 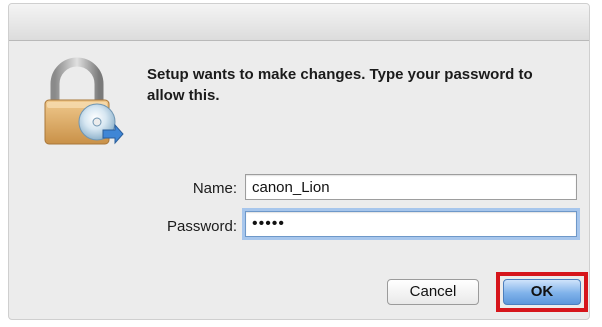 I want to click on name-label: Name:, so click(x=214, y=188).